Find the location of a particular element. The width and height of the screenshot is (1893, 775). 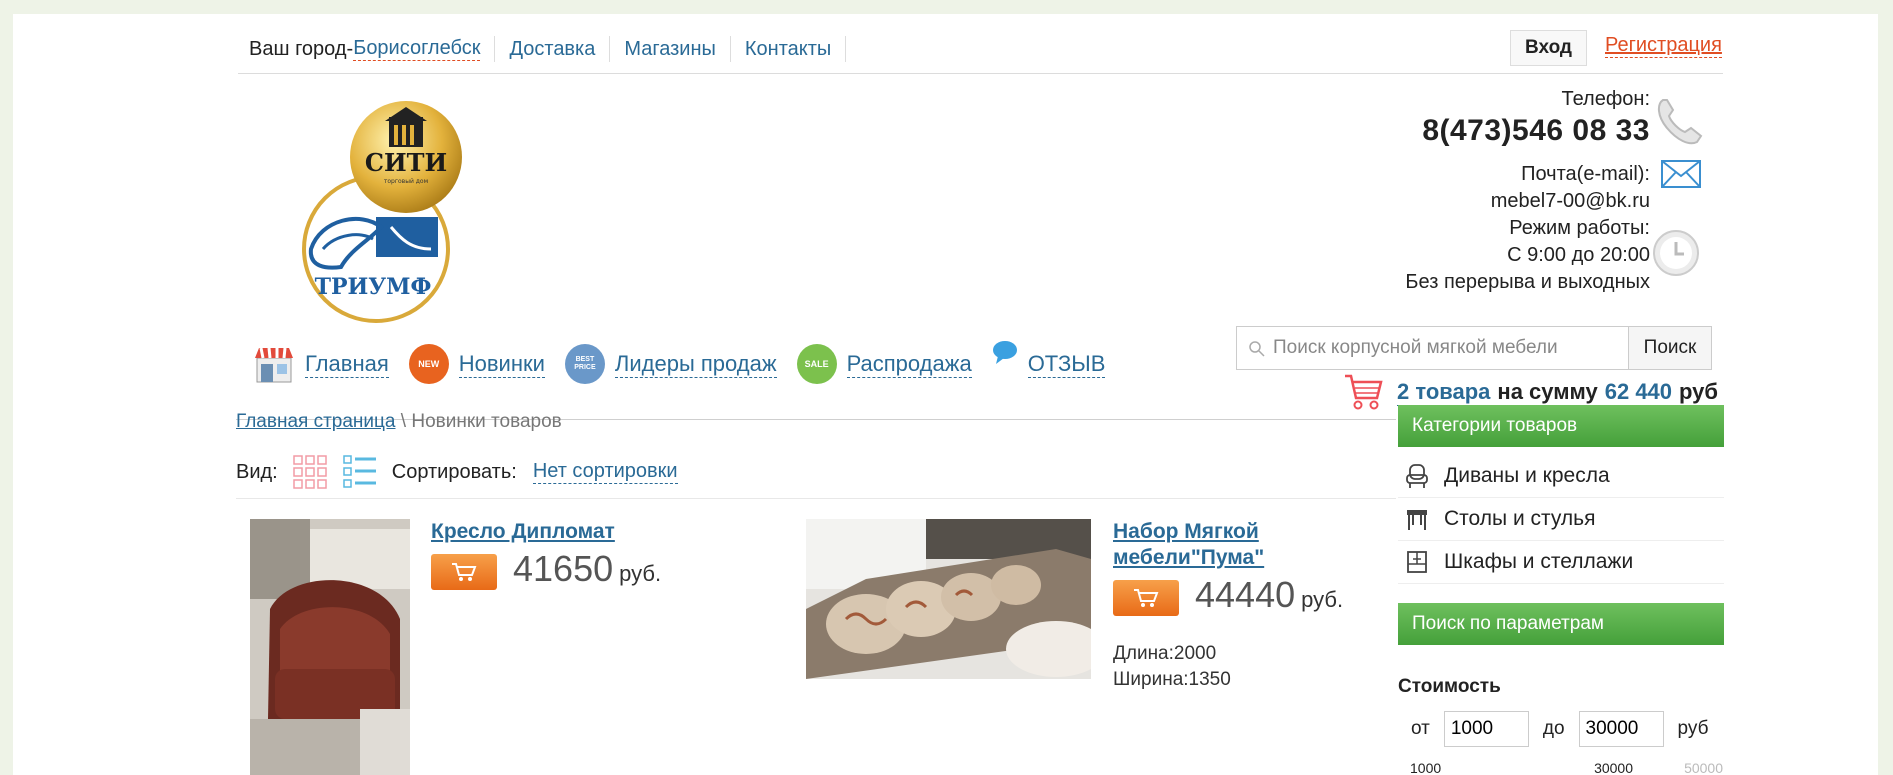

nav-item-home: Главная is located at coordinates (321, 364).